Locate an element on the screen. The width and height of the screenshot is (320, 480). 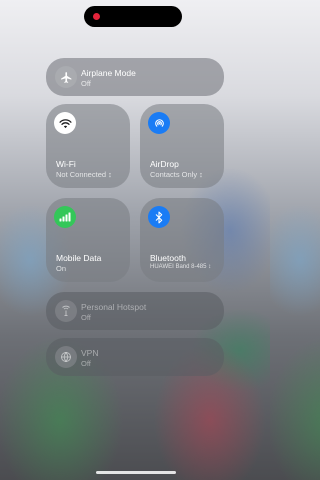
airplane-mode-status: Off is located at coordinates (86, 83).